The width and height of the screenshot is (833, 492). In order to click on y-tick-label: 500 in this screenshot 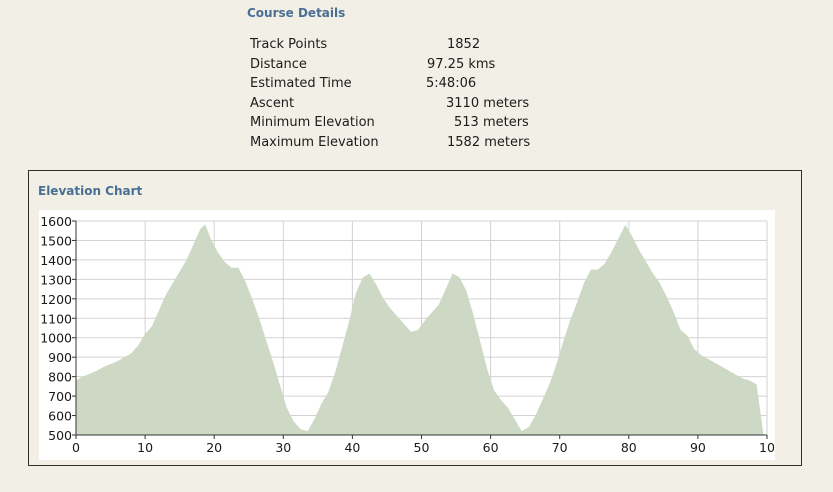, I will do `click(60, 435)`.